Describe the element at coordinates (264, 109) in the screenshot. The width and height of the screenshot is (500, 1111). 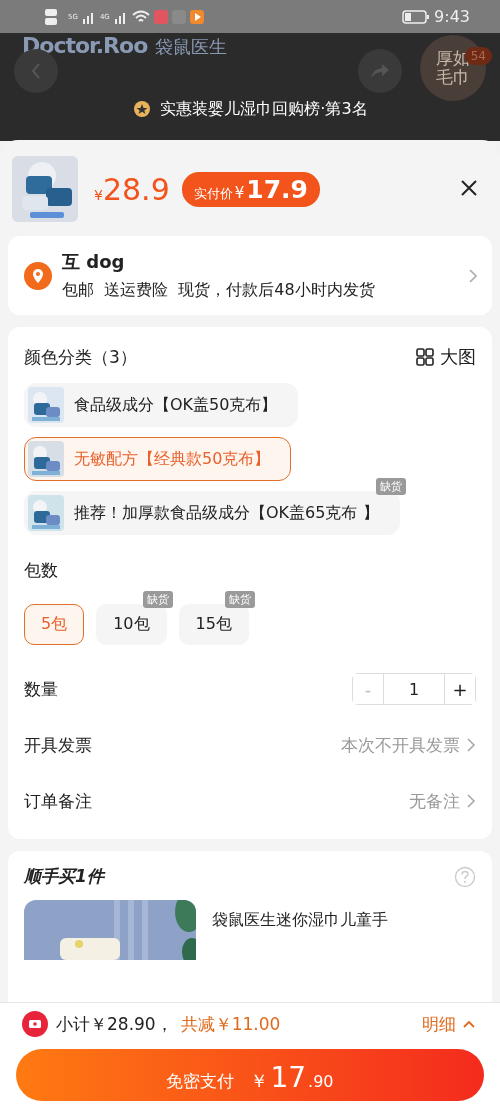
I see `ranking-text: 实惠装婴儿湿巾回购榜·第3名` at that location.